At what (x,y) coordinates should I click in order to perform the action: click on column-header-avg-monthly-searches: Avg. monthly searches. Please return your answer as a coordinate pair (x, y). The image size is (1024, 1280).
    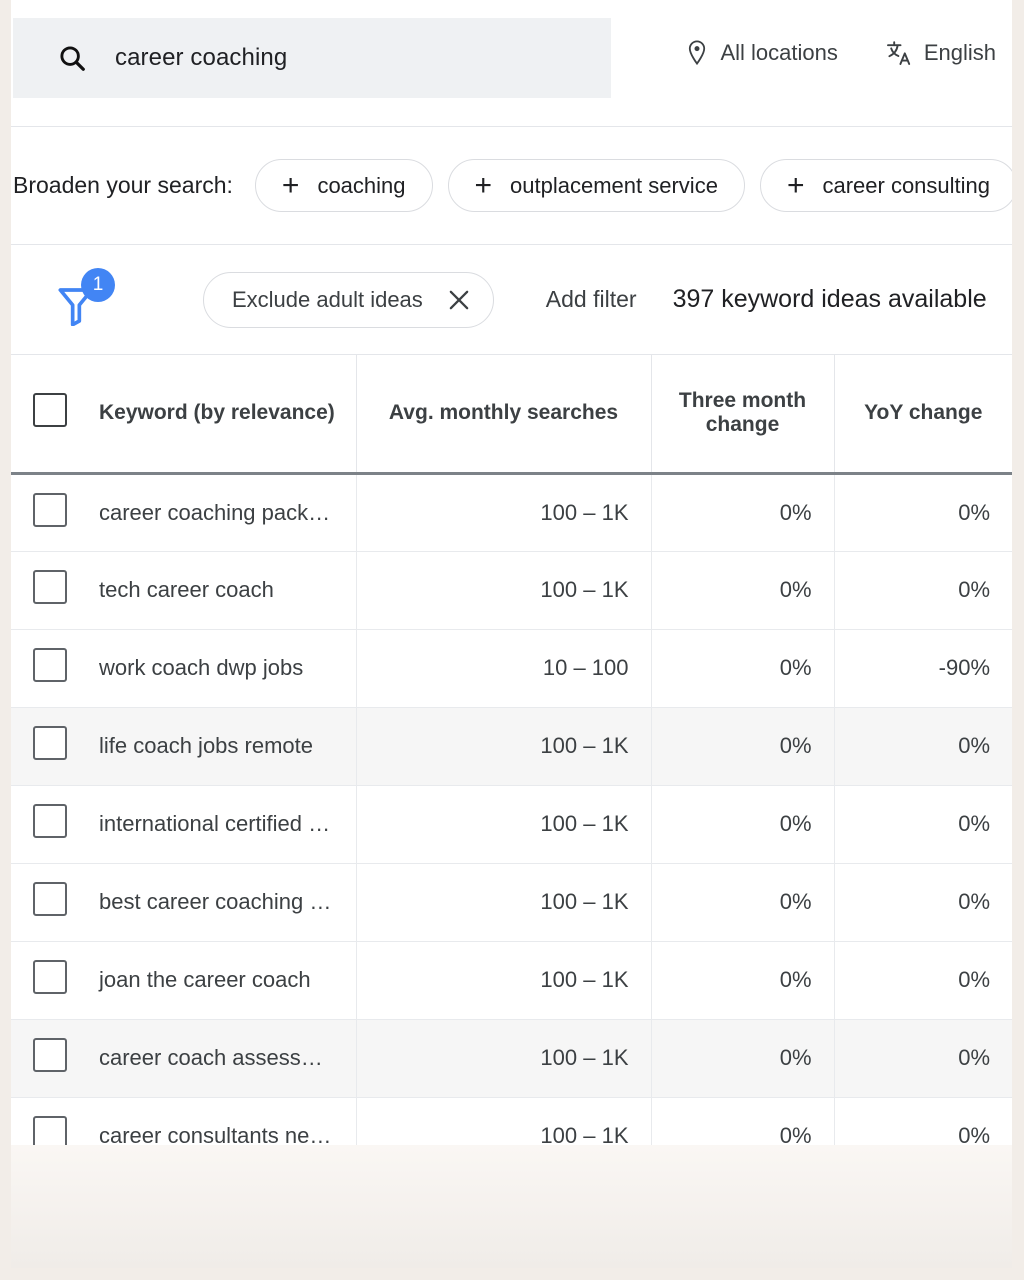
    Looking at the image, I should click on (504, 415).